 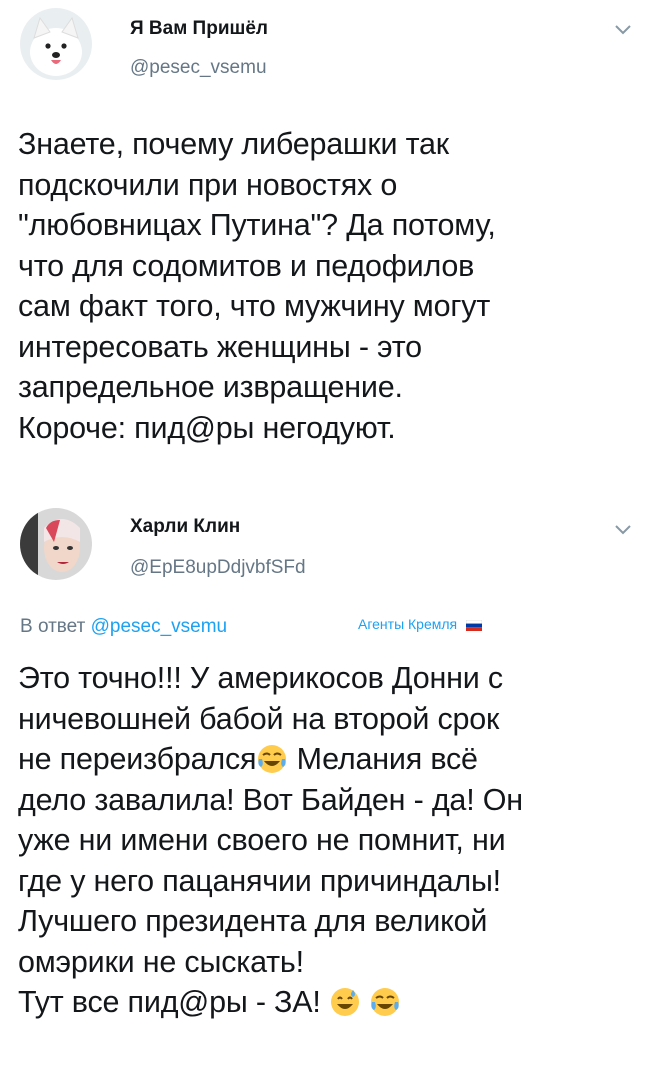 I want to click on reply-context: В ответ @pesec_vsemu, so click(x=123, y=627).